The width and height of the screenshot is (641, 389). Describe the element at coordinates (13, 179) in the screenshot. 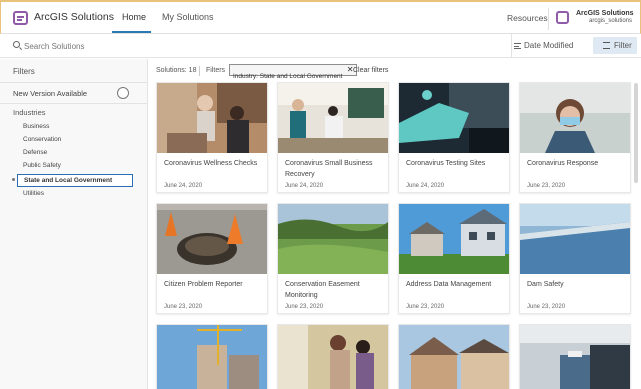

I see `selected-bullet-icon` at that location.